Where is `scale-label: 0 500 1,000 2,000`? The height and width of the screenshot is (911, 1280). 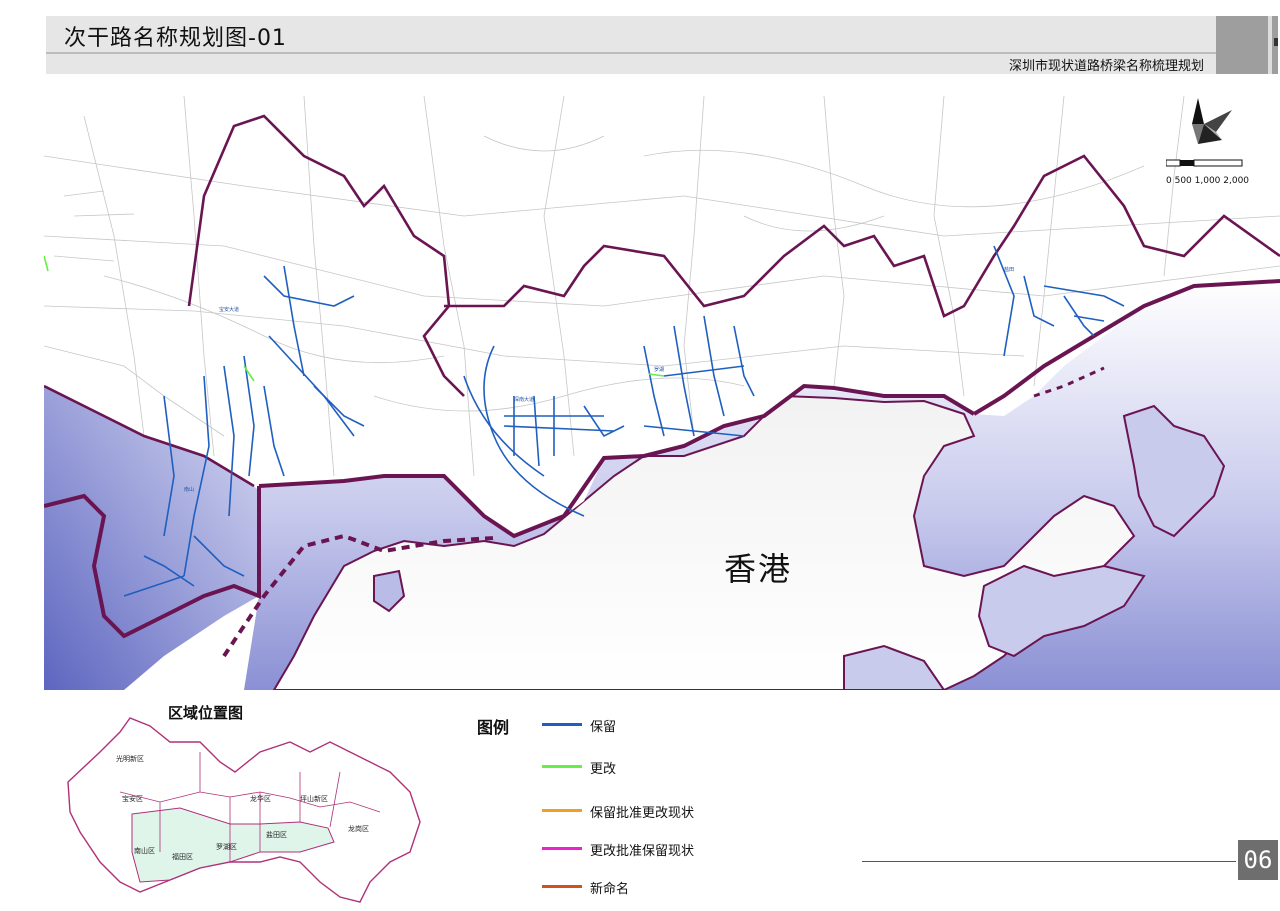
scale-label: 0 500 1,000 2,000 is located at coordinates (1208, 181).